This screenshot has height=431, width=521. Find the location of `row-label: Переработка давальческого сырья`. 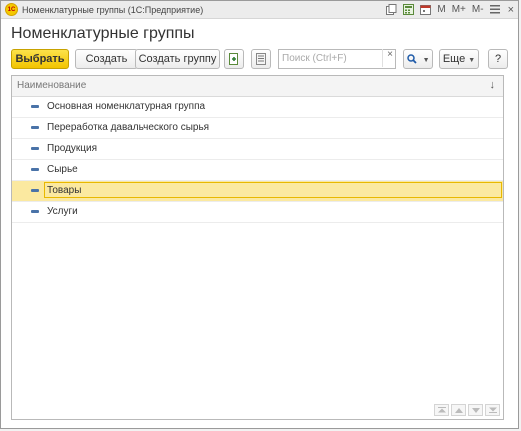

row-label: Переработка давальческого сырья is located at coordinates (128, 127).